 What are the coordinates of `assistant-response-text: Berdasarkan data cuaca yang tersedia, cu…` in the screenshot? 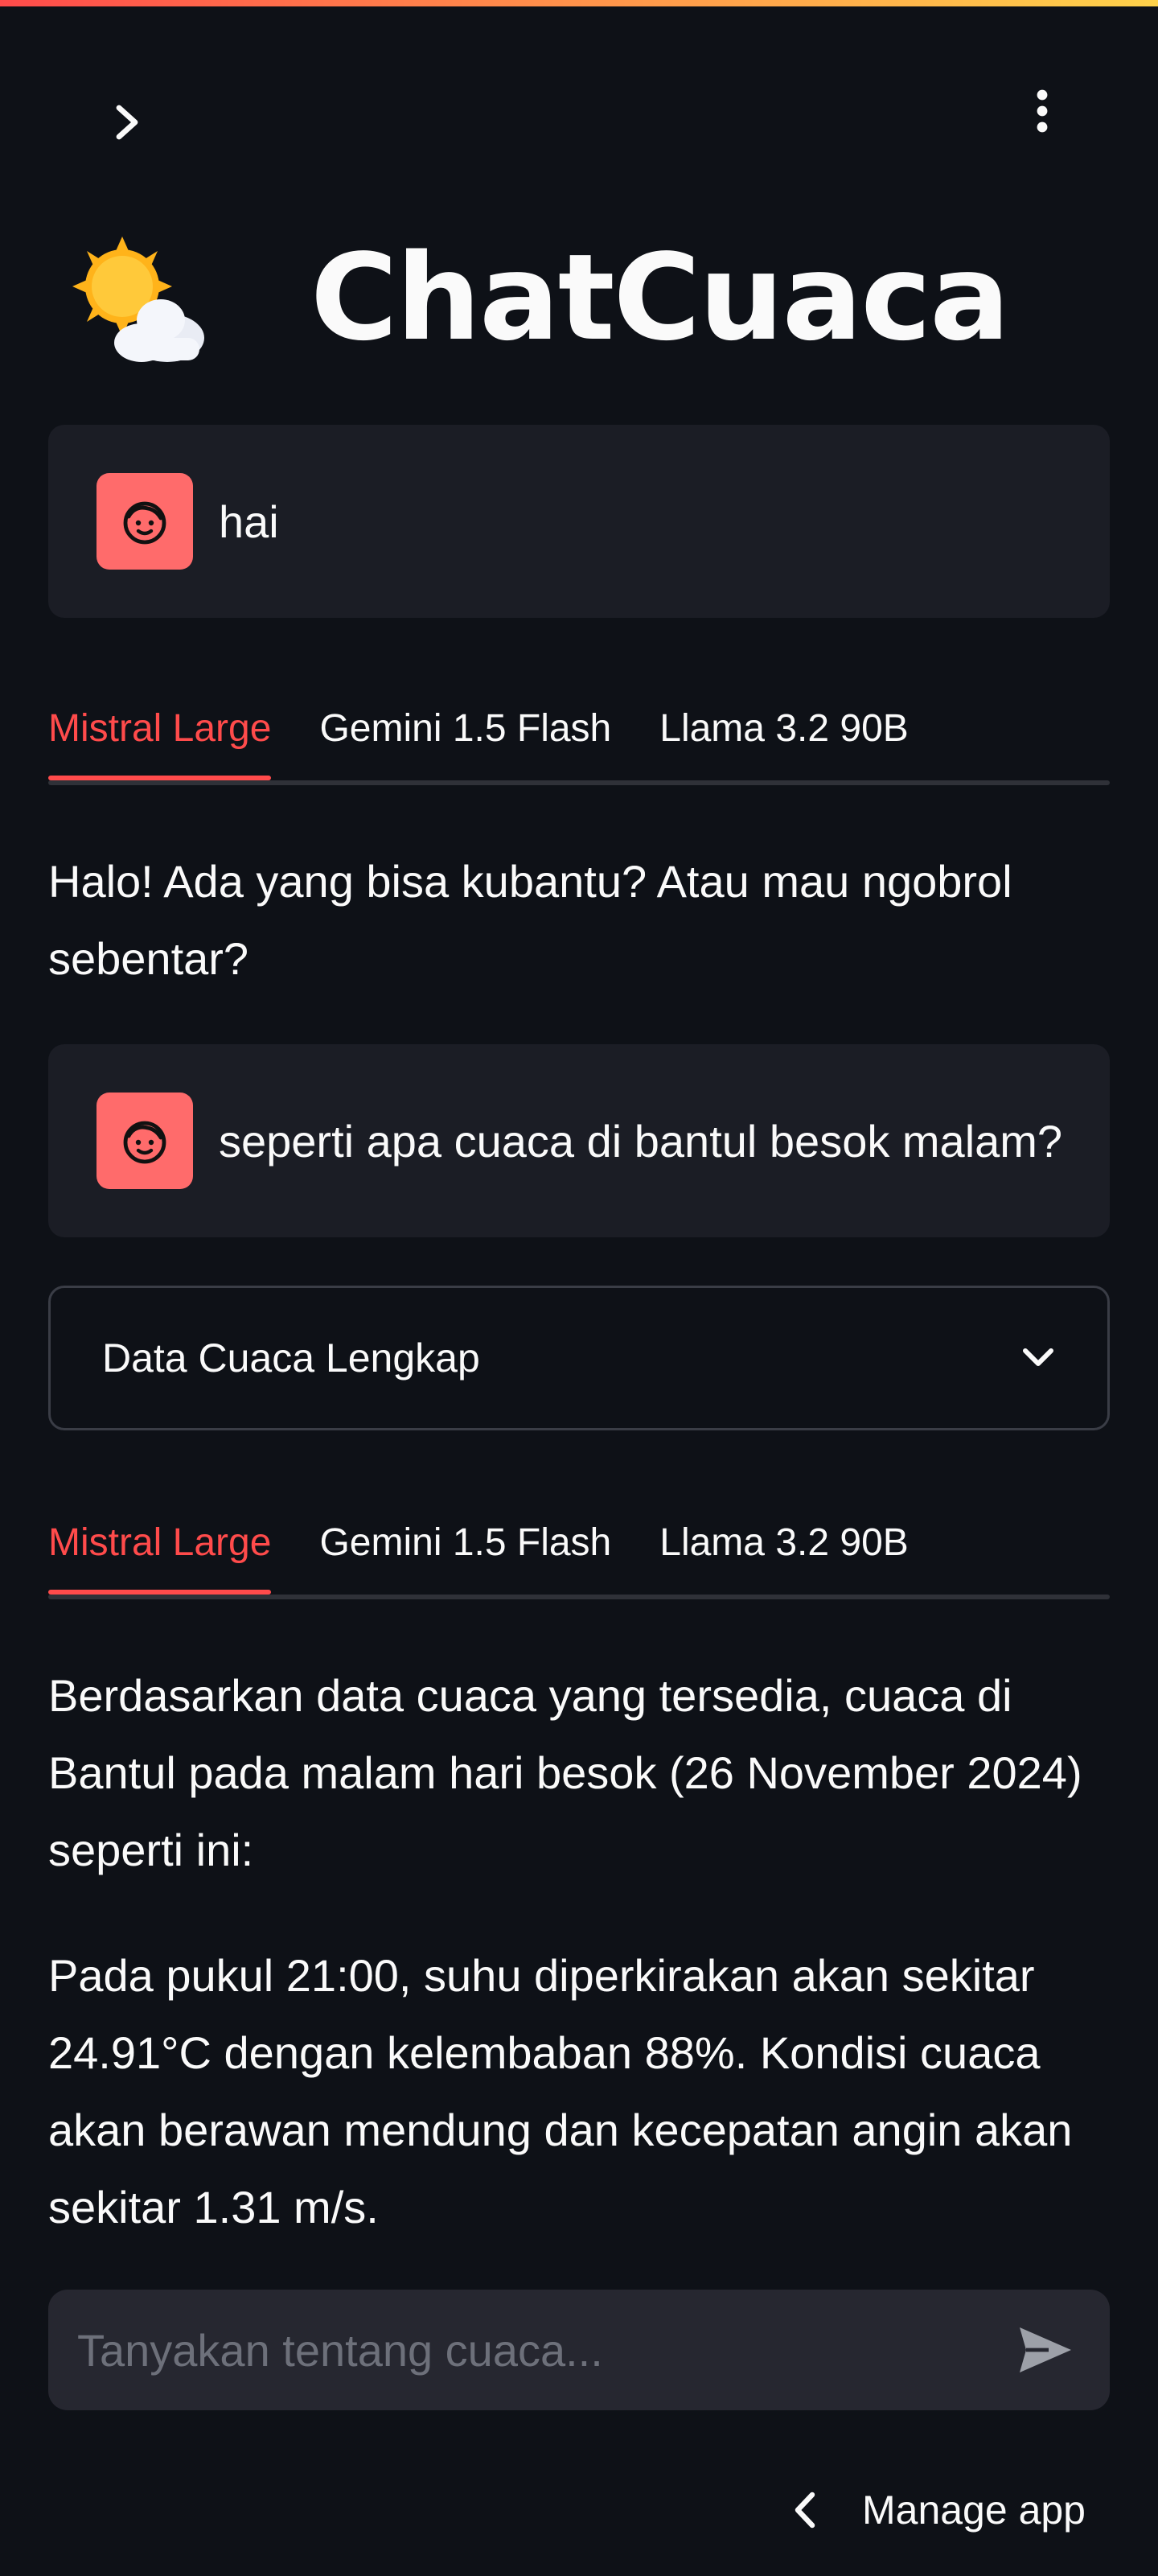 It's located at (565, 1772).